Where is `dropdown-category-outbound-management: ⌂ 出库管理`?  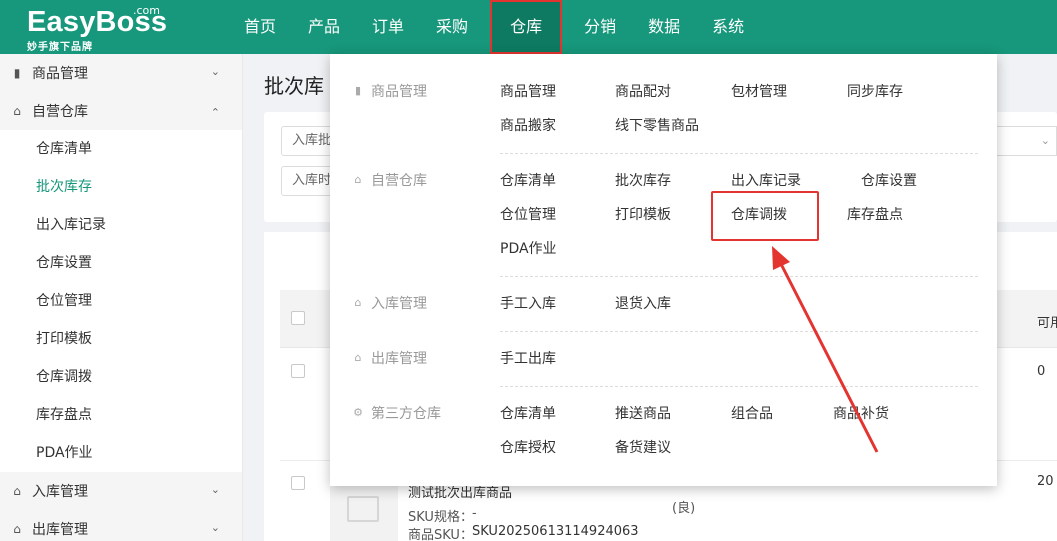
dropdown-category-outbound-management: ⌂ 出库管理 is located at coordinates (390, 358).